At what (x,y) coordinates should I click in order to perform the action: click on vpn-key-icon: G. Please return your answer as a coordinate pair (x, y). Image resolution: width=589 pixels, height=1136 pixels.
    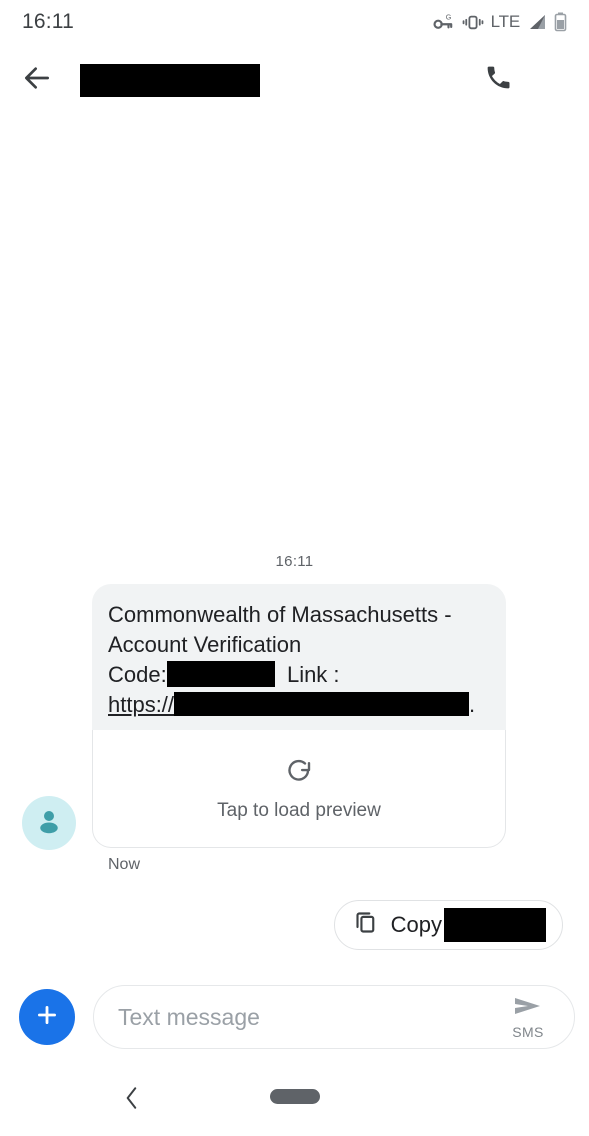
    Looking at the image, I should click on (444, 22).